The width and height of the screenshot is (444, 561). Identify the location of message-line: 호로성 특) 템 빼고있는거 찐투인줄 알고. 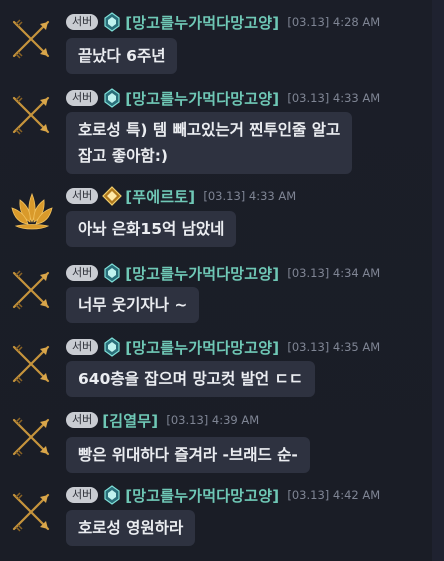
(209, 130).